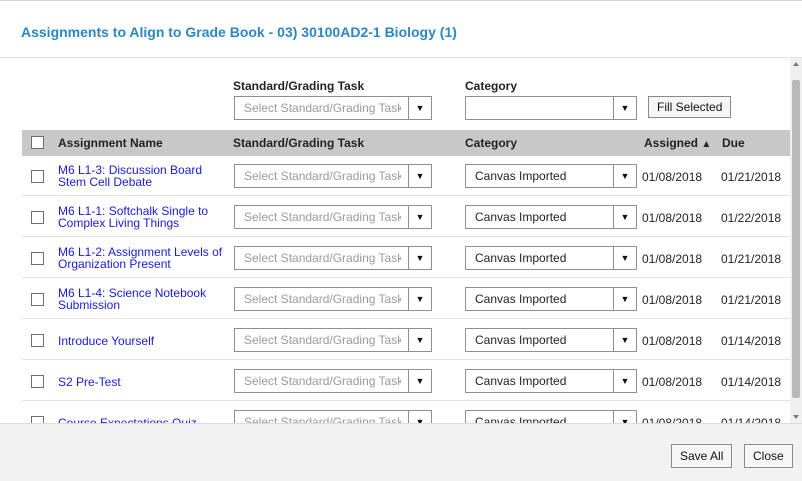 This screenshot has height=481, width=802. I want to click on dialog-footer: Save All Close, so click(401, 452).